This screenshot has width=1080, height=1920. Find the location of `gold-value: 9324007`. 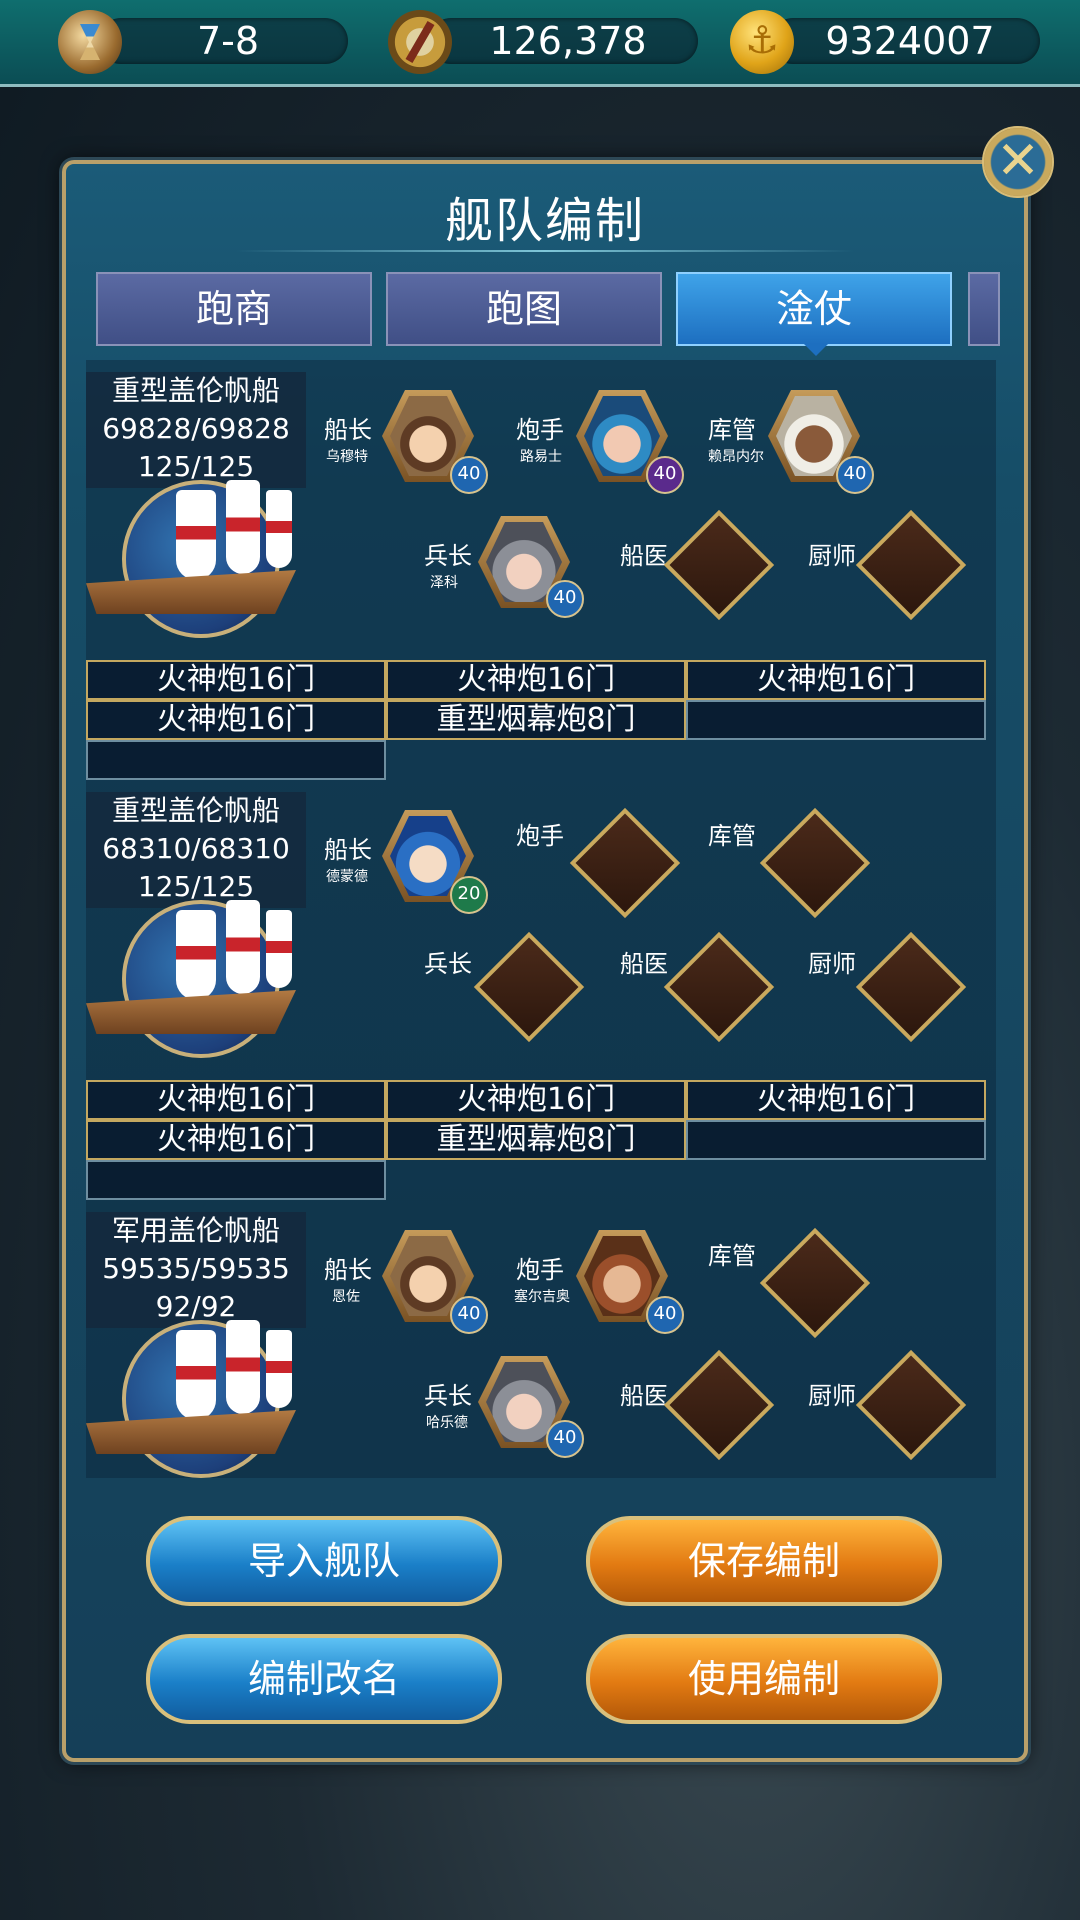

gold-value: 9324007 is located at coordinates (910, 41).